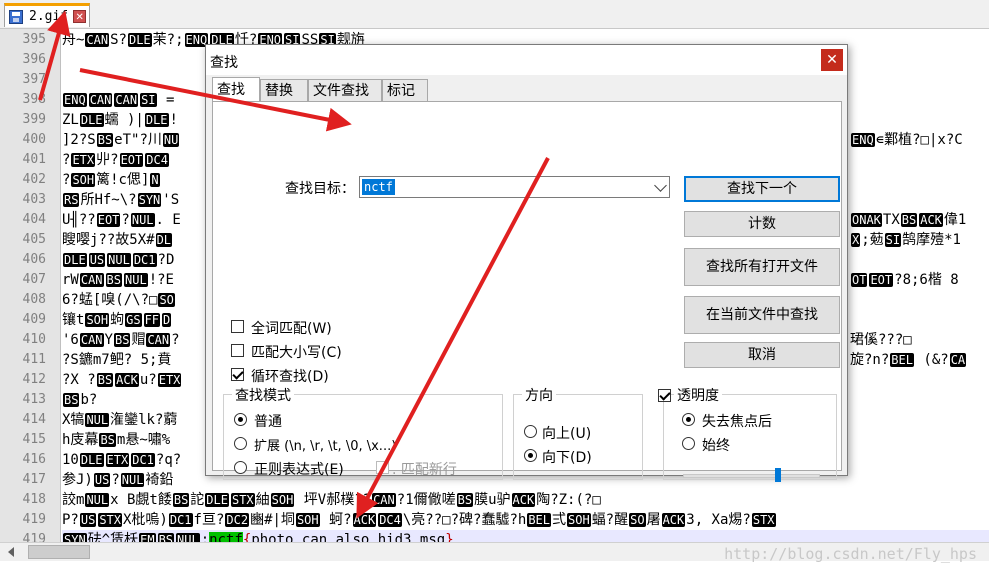 This screenshot has height=574, width=989. I want to click on code-text: 豳#|垌, so click(272, 520).